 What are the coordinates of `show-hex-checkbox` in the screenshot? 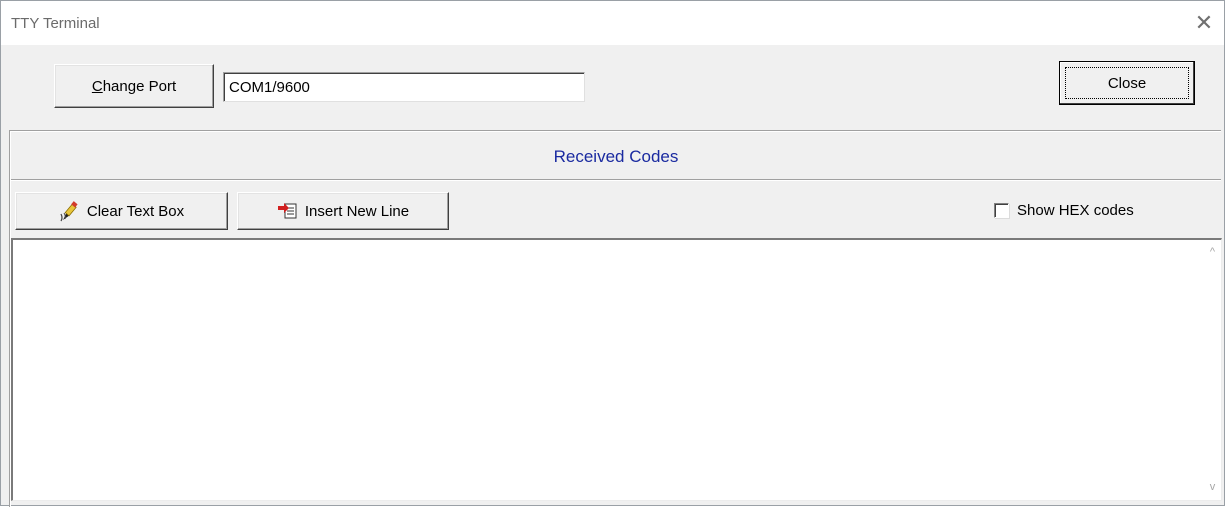 It's located at (1001, 210).